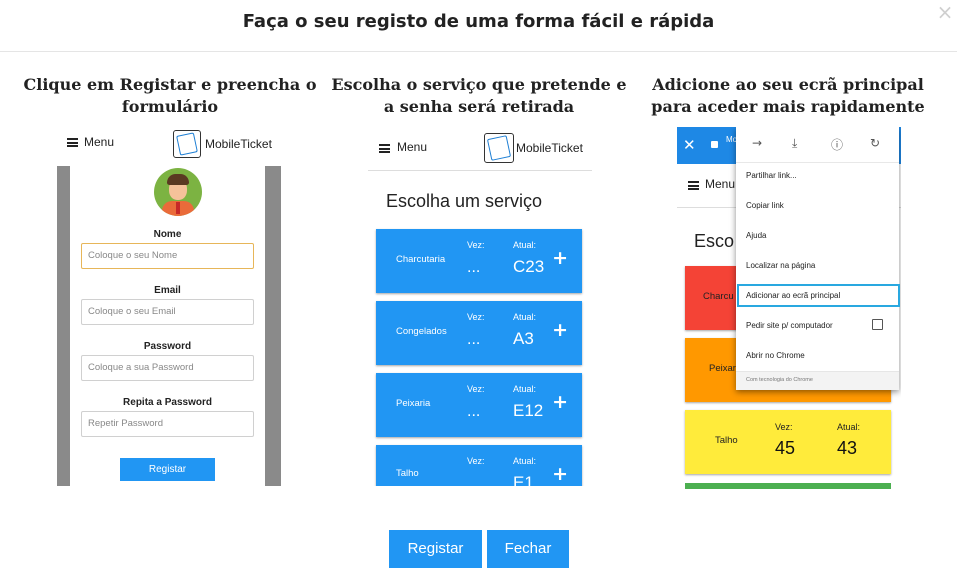 Image resolution: width=957 pixels, height=588 pixels. Describe the element at coordinates (528, 549) in the screenshot. I see `close-button: Fechar` at that location.